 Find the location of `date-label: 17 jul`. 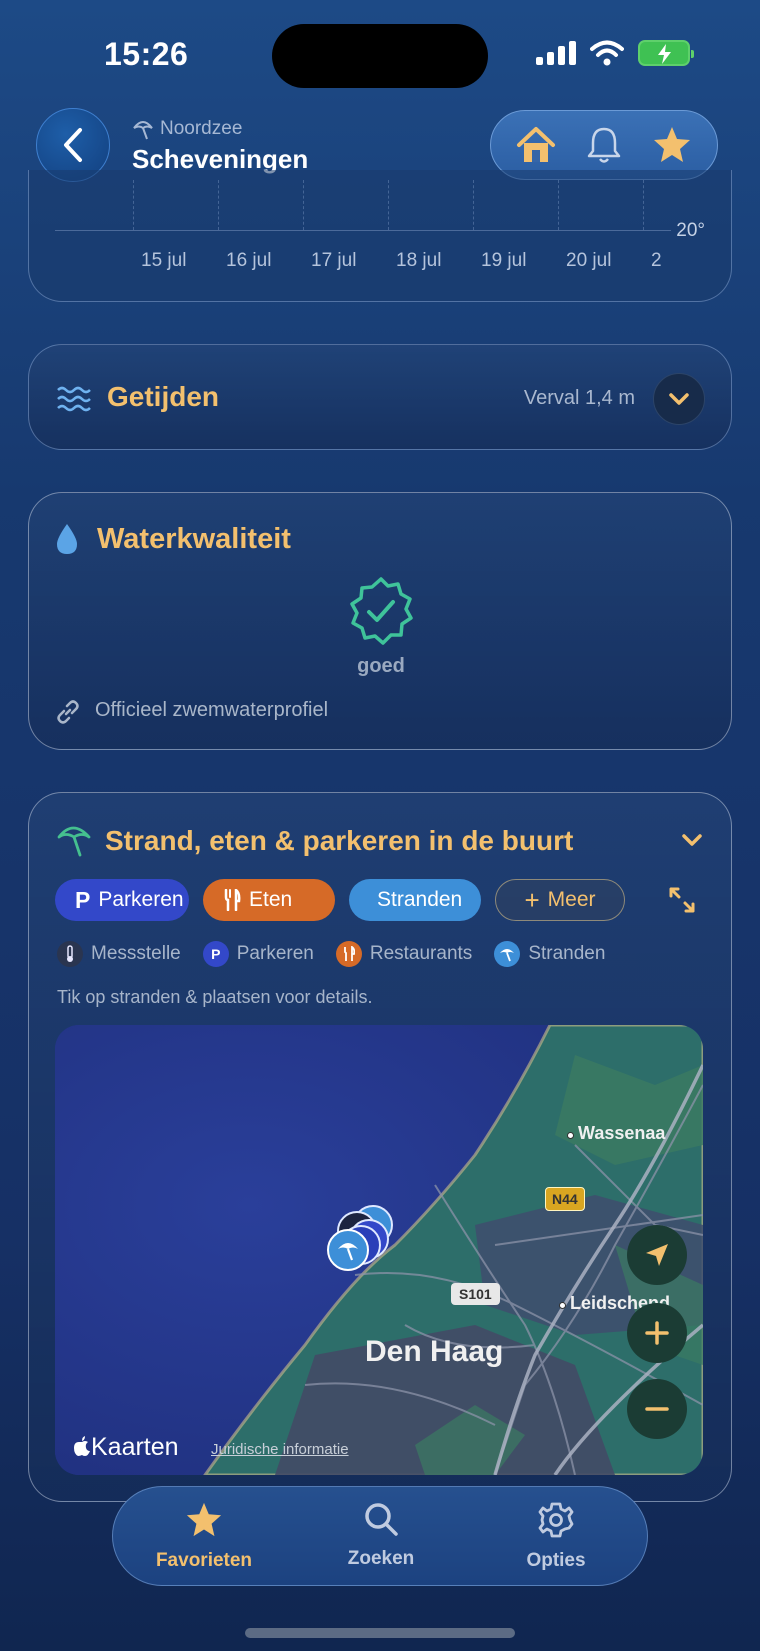

date-label: 17 jul is located at coordinates (334, 260).